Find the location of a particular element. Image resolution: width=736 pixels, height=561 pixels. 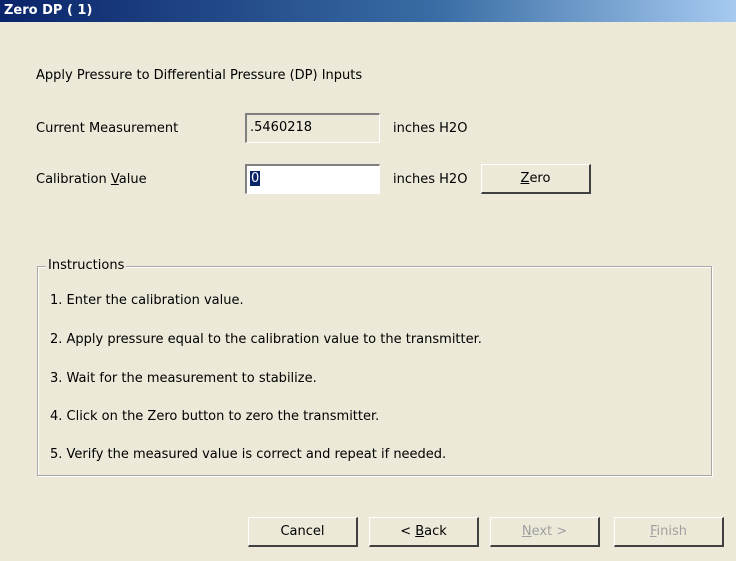

calibration-label-accesskey: V is located at coordinates (114, 179).